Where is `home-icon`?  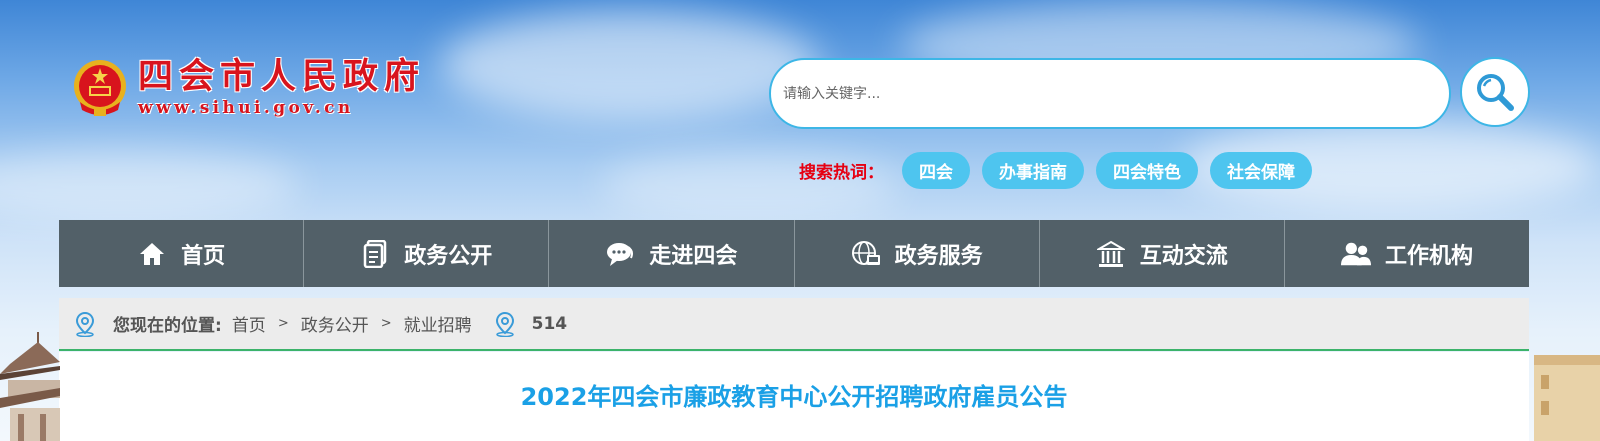
home-icon is located at coordinates (152, 254).